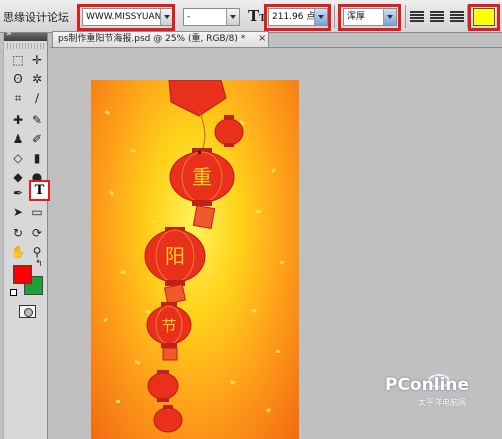 This screenshot has width=502, height=439. I want to click on chevron-down-icon, so click(232, 17).